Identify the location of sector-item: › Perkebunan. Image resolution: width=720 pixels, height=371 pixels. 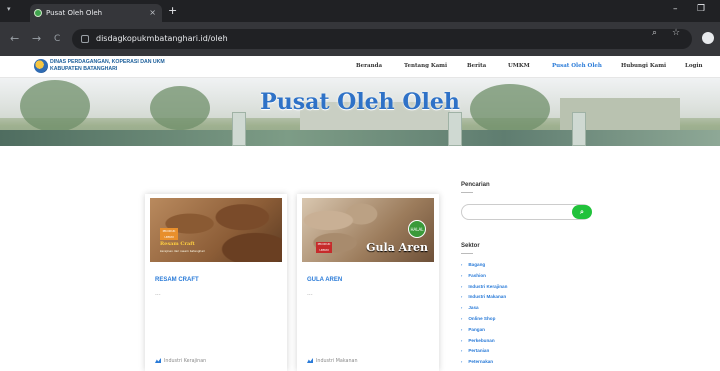
(484, 343).